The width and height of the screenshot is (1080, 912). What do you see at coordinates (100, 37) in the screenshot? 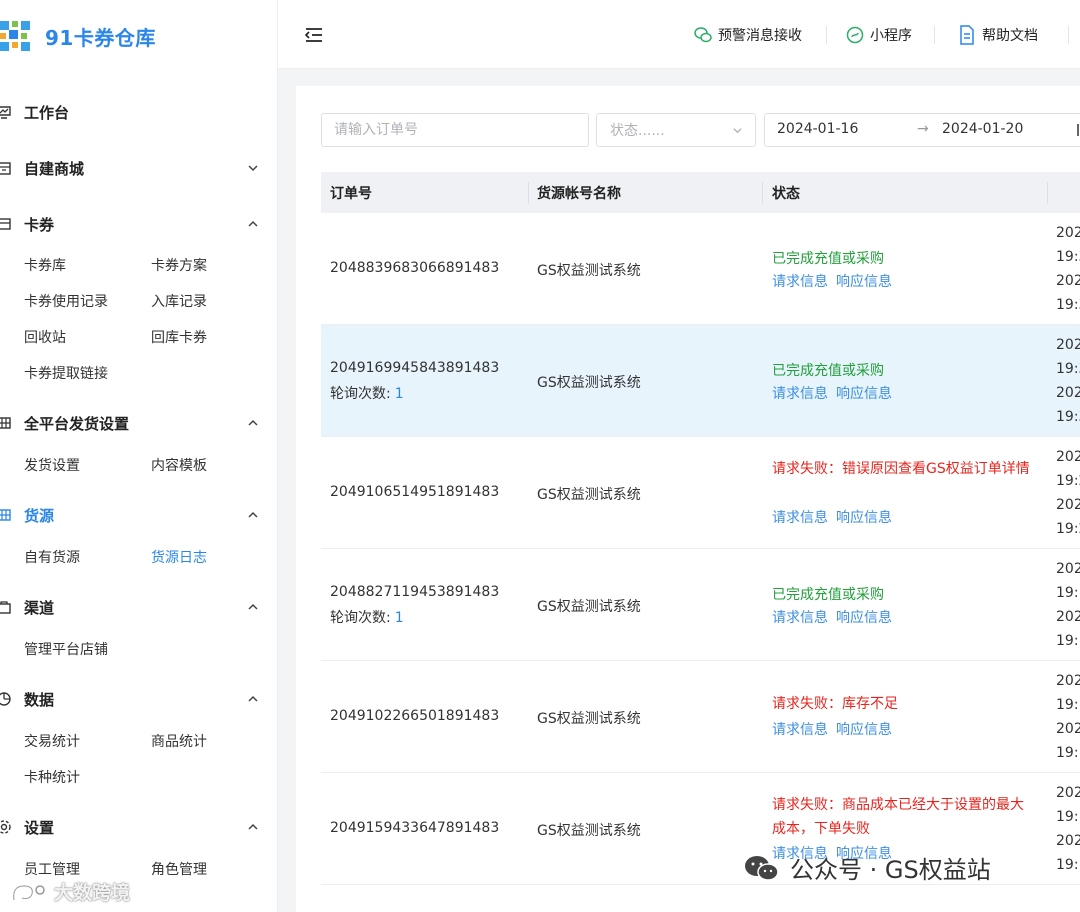
I see `brand-title: 91卡券仓库` at bounding box center [100, 37].